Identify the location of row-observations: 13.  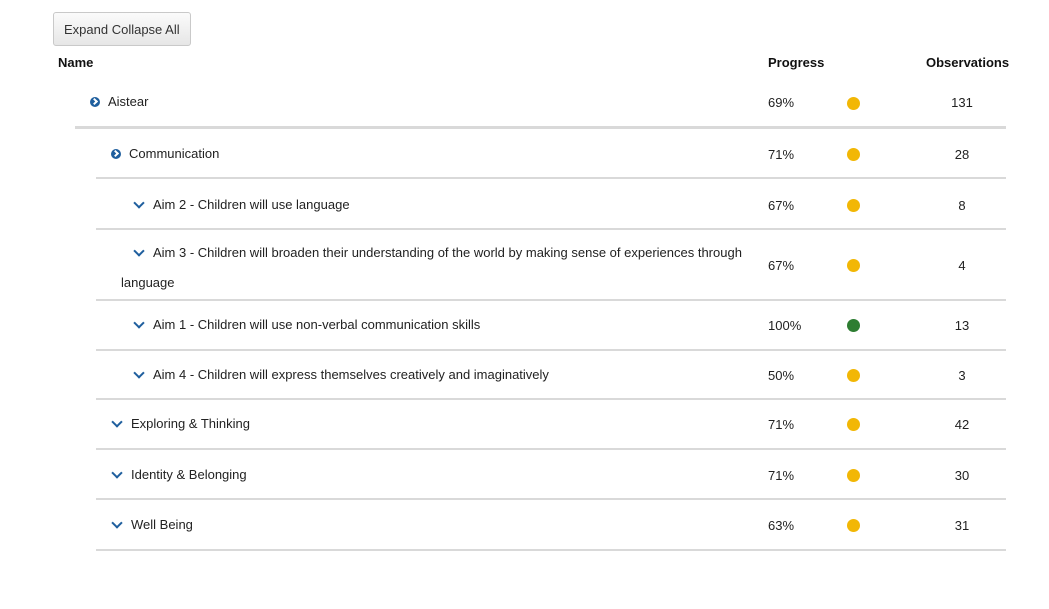
(962, 325).